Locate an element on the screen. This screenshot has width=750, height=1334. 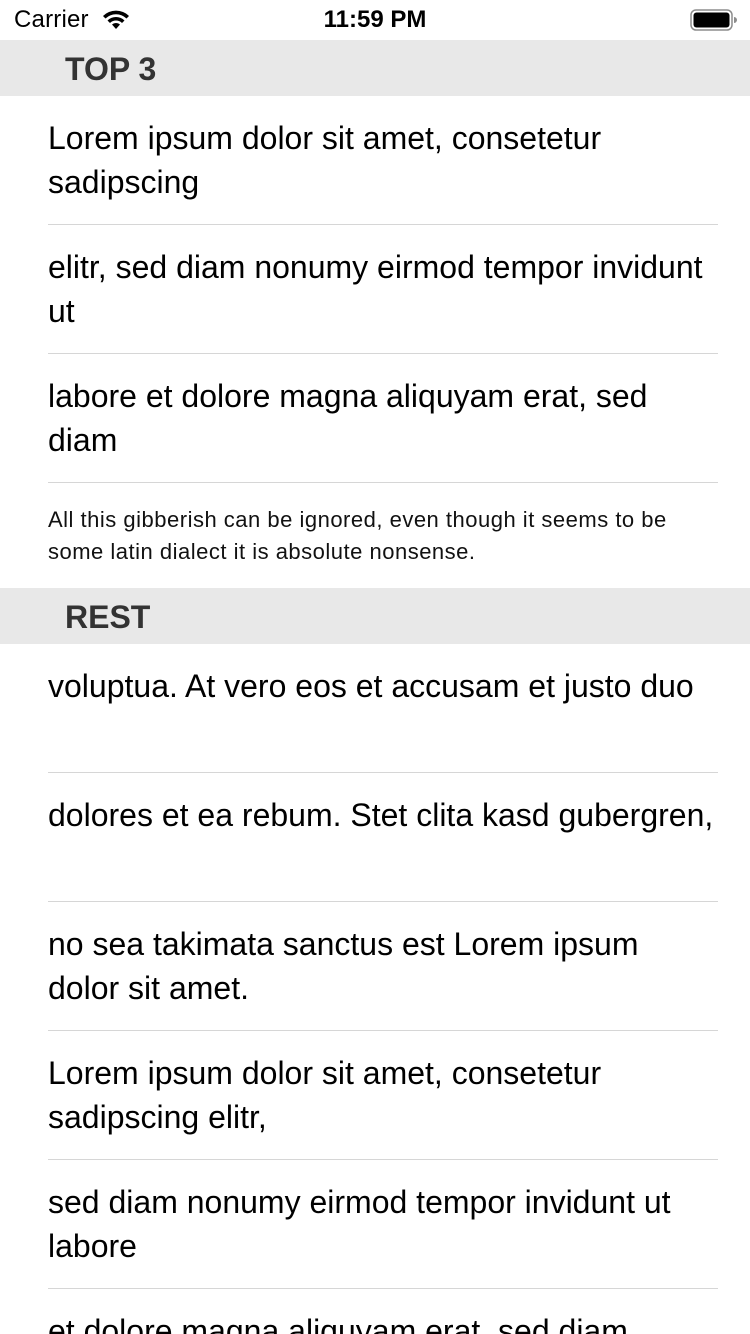
clock: 11:59 PM is located at coordinates (375, 19).